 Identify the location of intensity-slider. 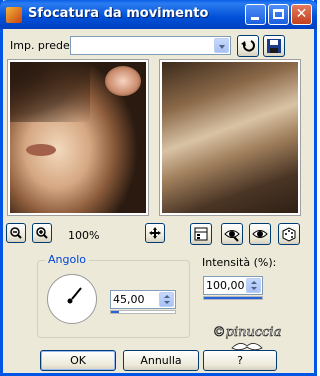
(233, 298).